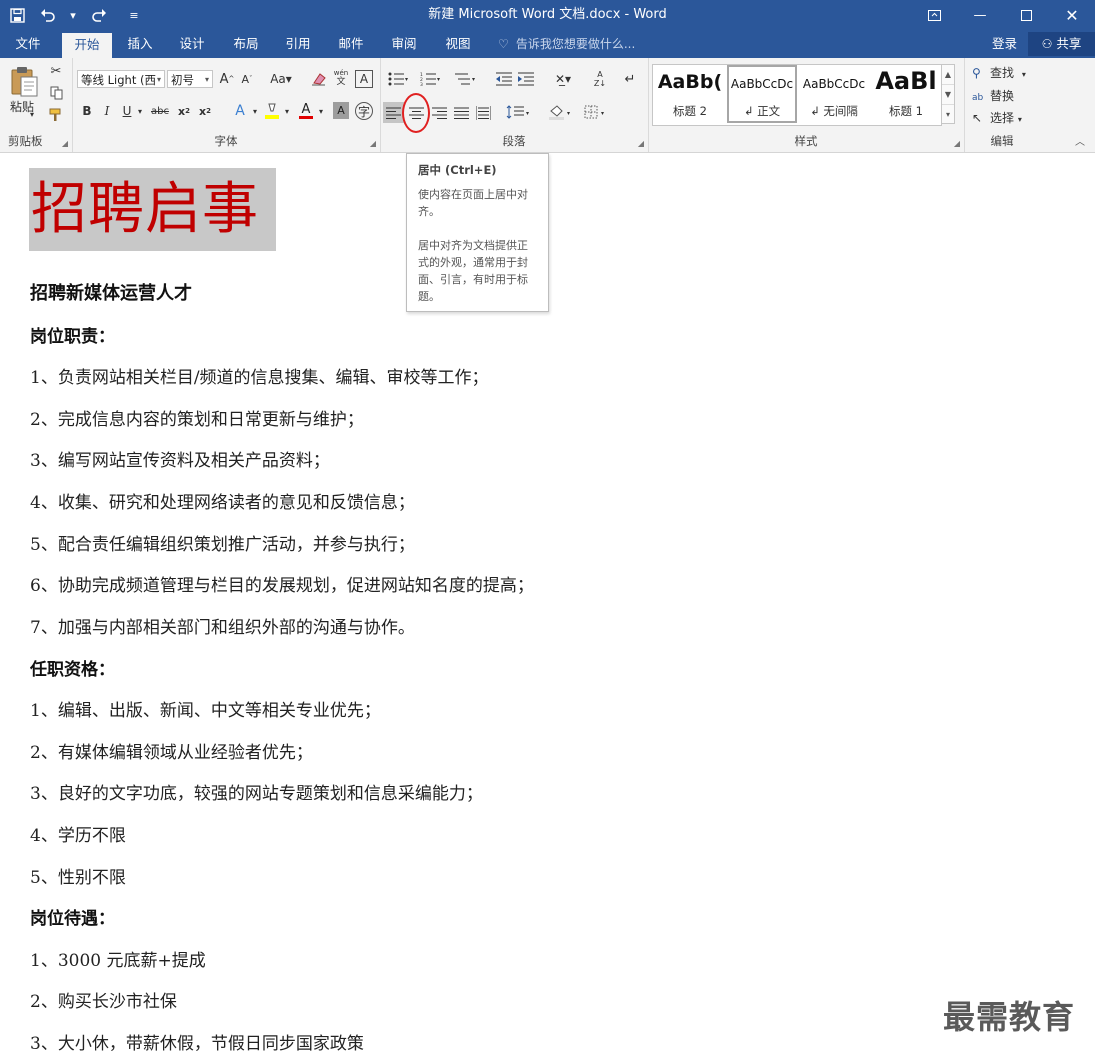 Image resolution: width=1095 pixels, height=1054 pixels. What do you see at coordinates (690, 94) in the screenshot?
I see `style-heading-2: AaBb( 标题 2` at bounding box center [690, 94].